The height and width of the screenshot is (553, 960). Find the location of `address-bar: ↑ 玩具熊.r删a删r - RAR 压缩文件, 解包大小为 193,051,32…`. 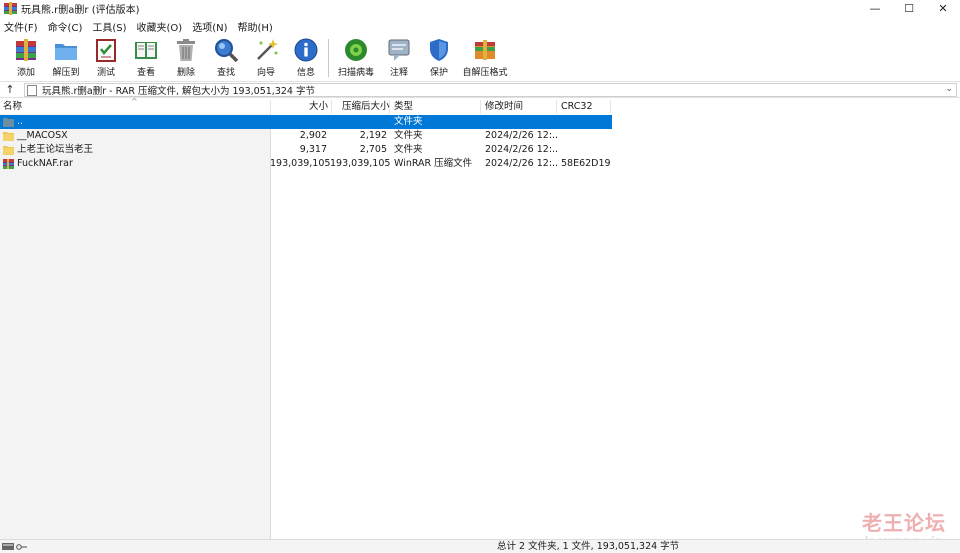

address-bar: ↑ 玩具熊.r删a删r - RAR 压缩文件, 解包大小为 193,051,32… is located at coordinates (480, 89).